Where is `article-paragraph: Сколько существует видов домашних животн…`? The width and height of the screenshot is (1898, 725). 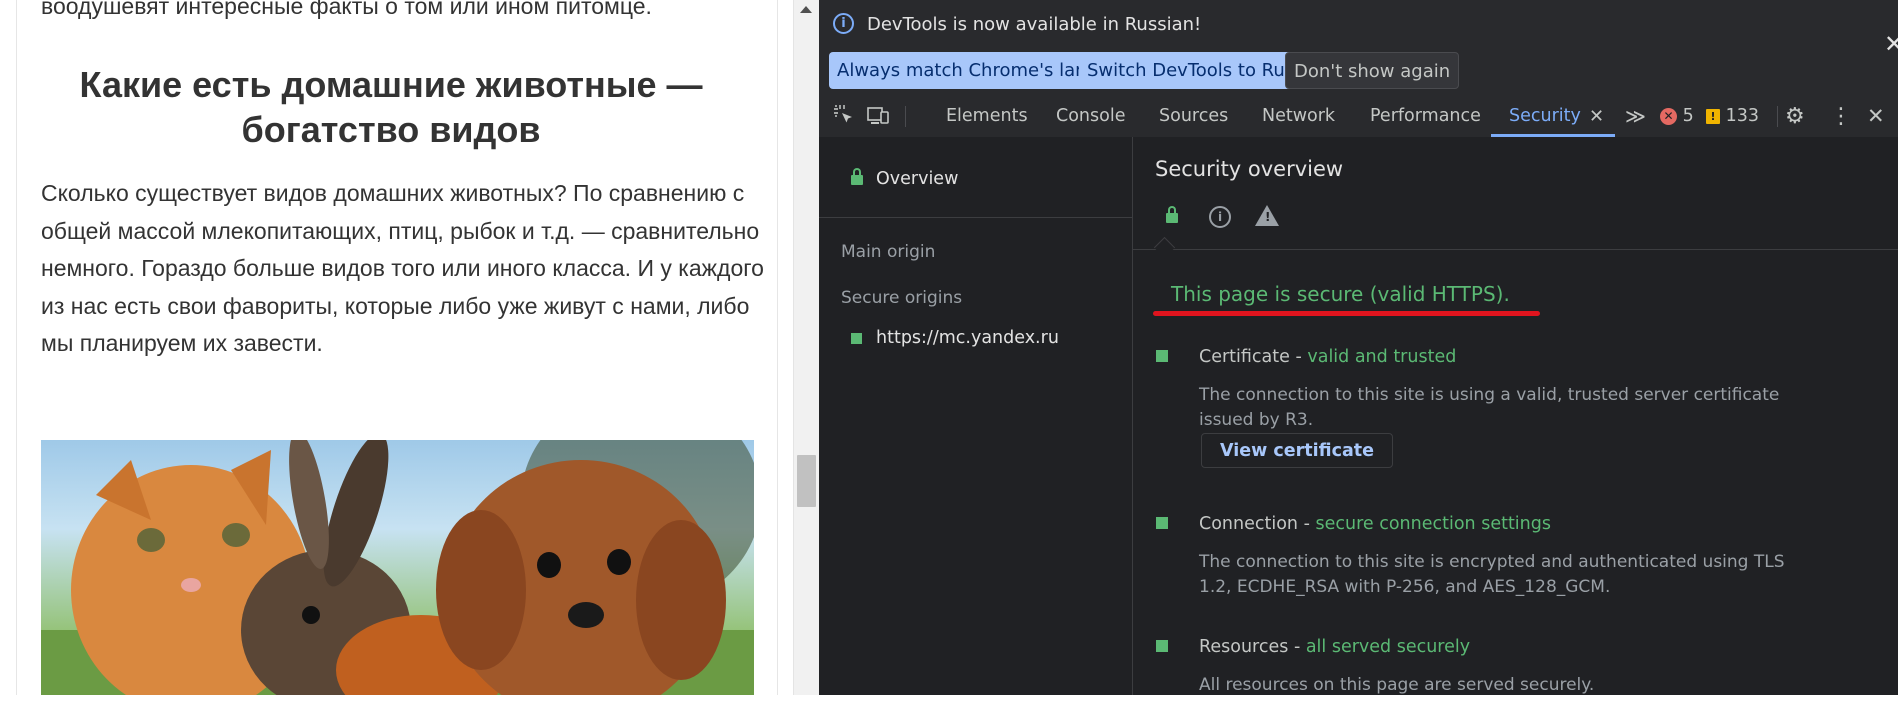 article-paragraph: Сколько существует видов домашних животн… is located at coordinates (402, 268).